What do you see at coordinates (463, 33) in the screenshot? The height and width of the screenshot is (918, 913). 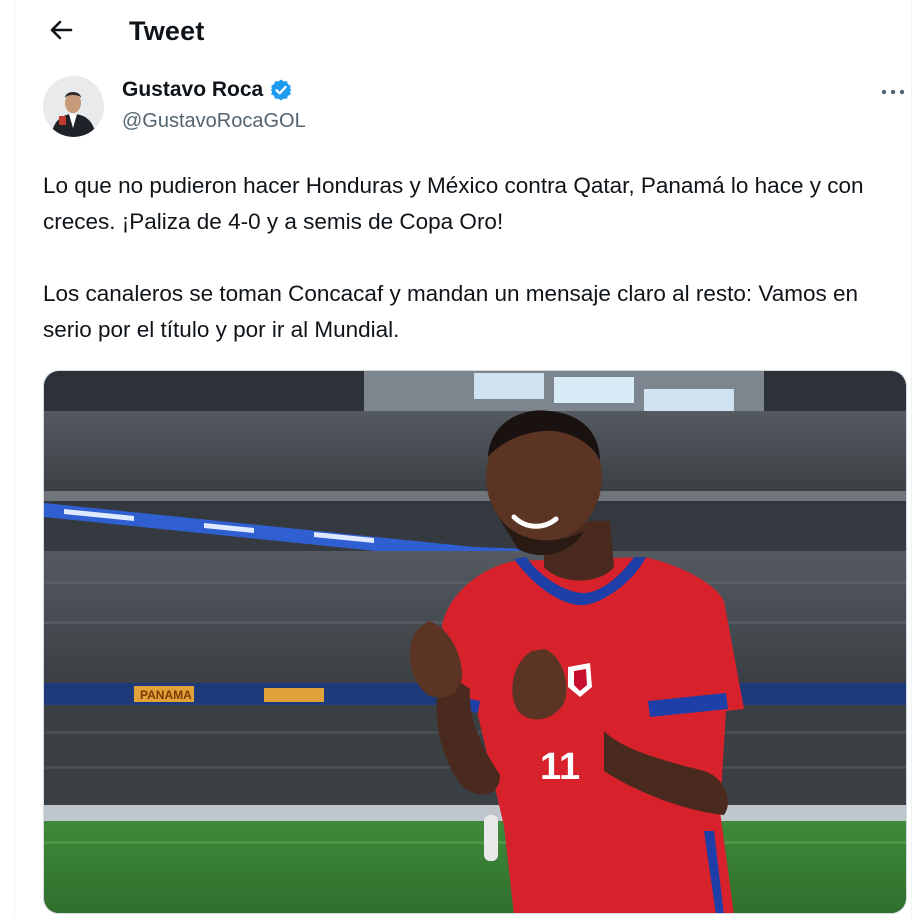 I see `page-header: Tweet` at bounding box center [463, 33].